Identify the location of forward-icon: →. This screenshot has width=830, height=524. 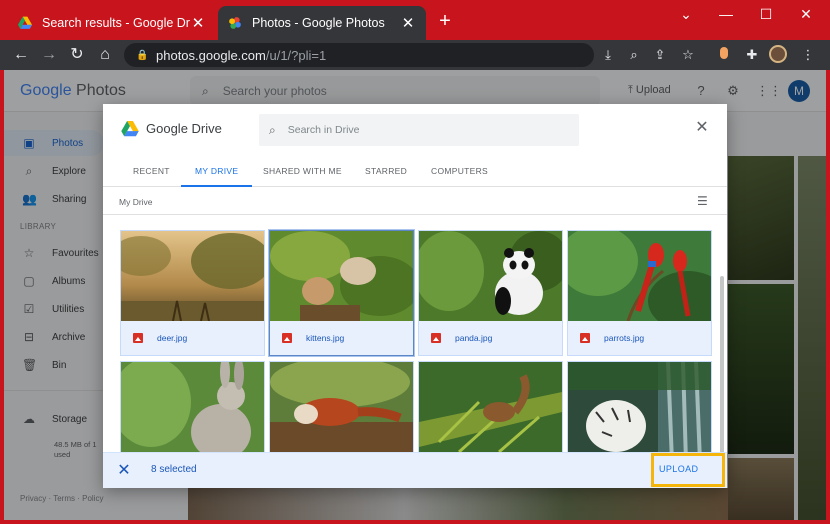
(49, 55).